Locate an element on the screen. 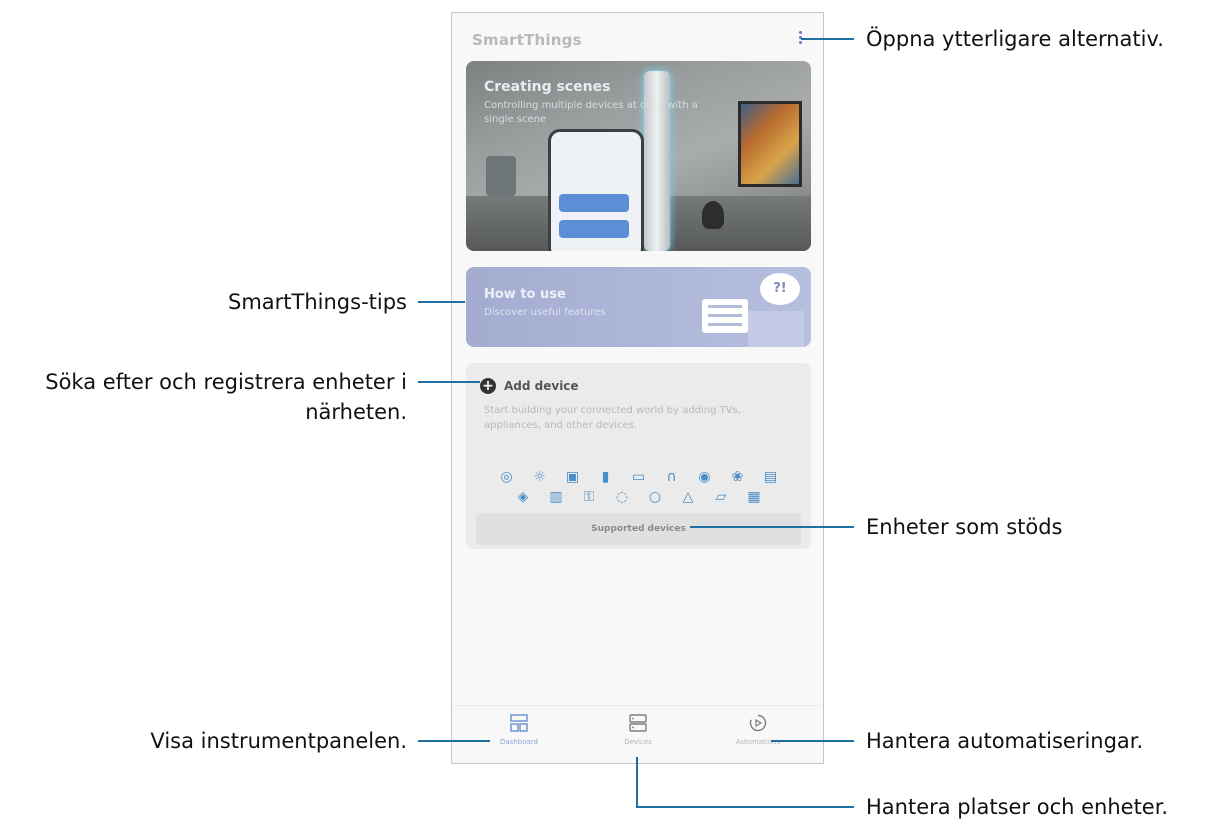  washer-icon: ▣ is located at coordinates (572, 477).